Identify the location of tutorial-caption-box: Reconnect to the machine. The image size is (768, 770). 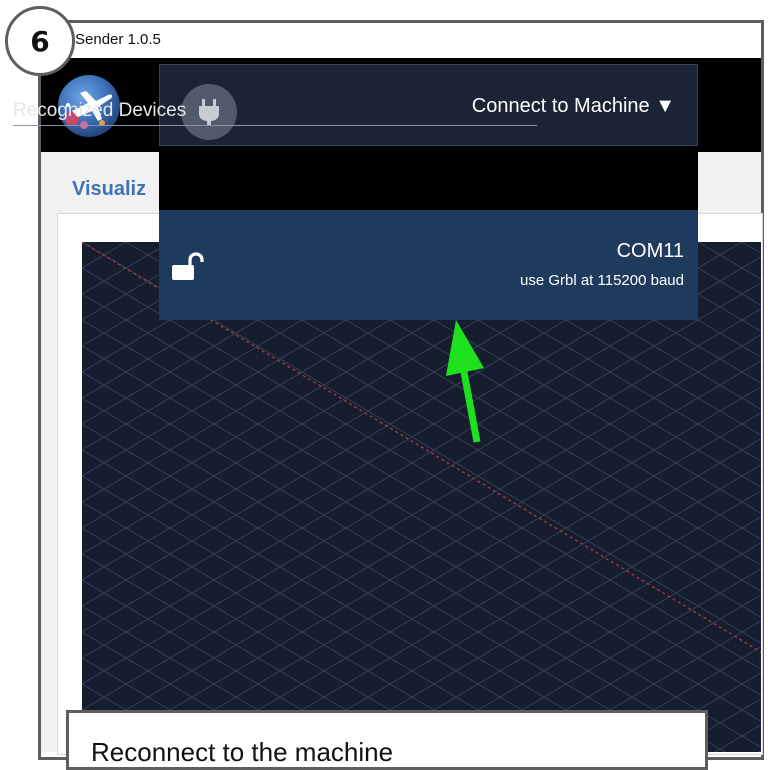
(387, 740).